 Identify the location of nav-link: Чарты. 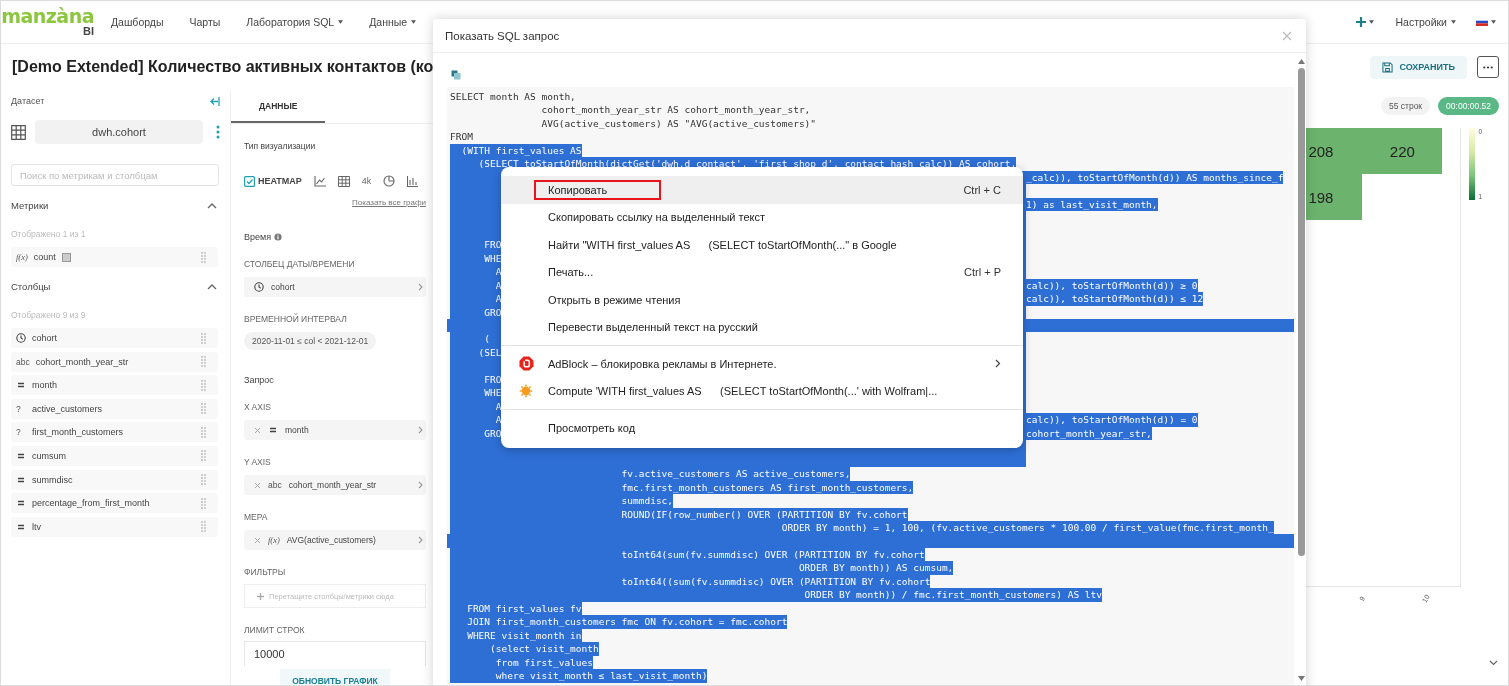
(205, 22).